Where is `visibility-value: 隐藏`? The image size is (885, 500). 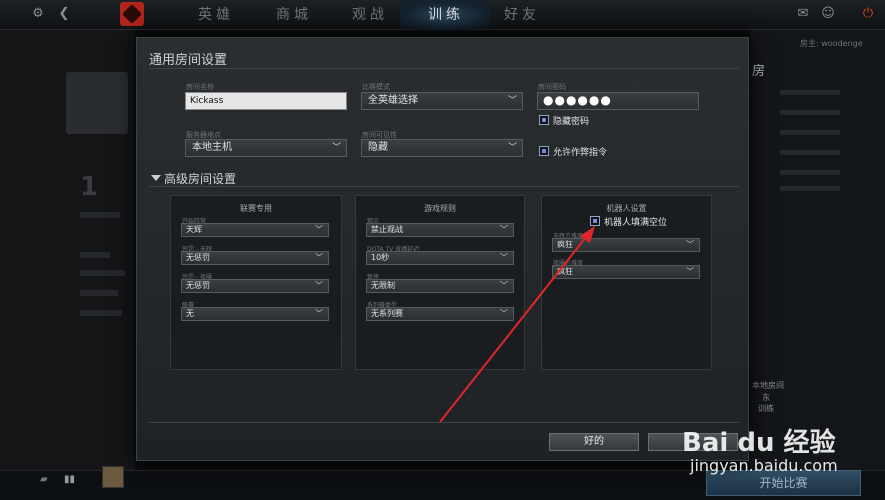
visibility-value: 隐藏 is located at coordinates (378, 147).